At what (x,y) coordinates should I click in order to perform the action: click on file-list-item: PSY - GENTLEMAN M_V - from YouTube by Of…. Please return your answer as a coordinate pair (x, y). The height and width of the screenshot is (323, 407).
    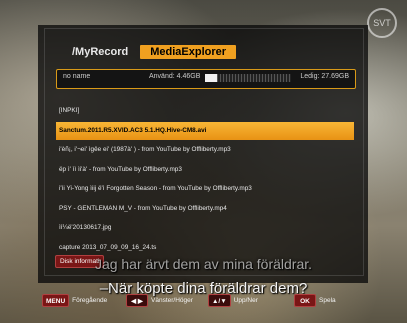
    Looking at the image, I should click on (205, 209).